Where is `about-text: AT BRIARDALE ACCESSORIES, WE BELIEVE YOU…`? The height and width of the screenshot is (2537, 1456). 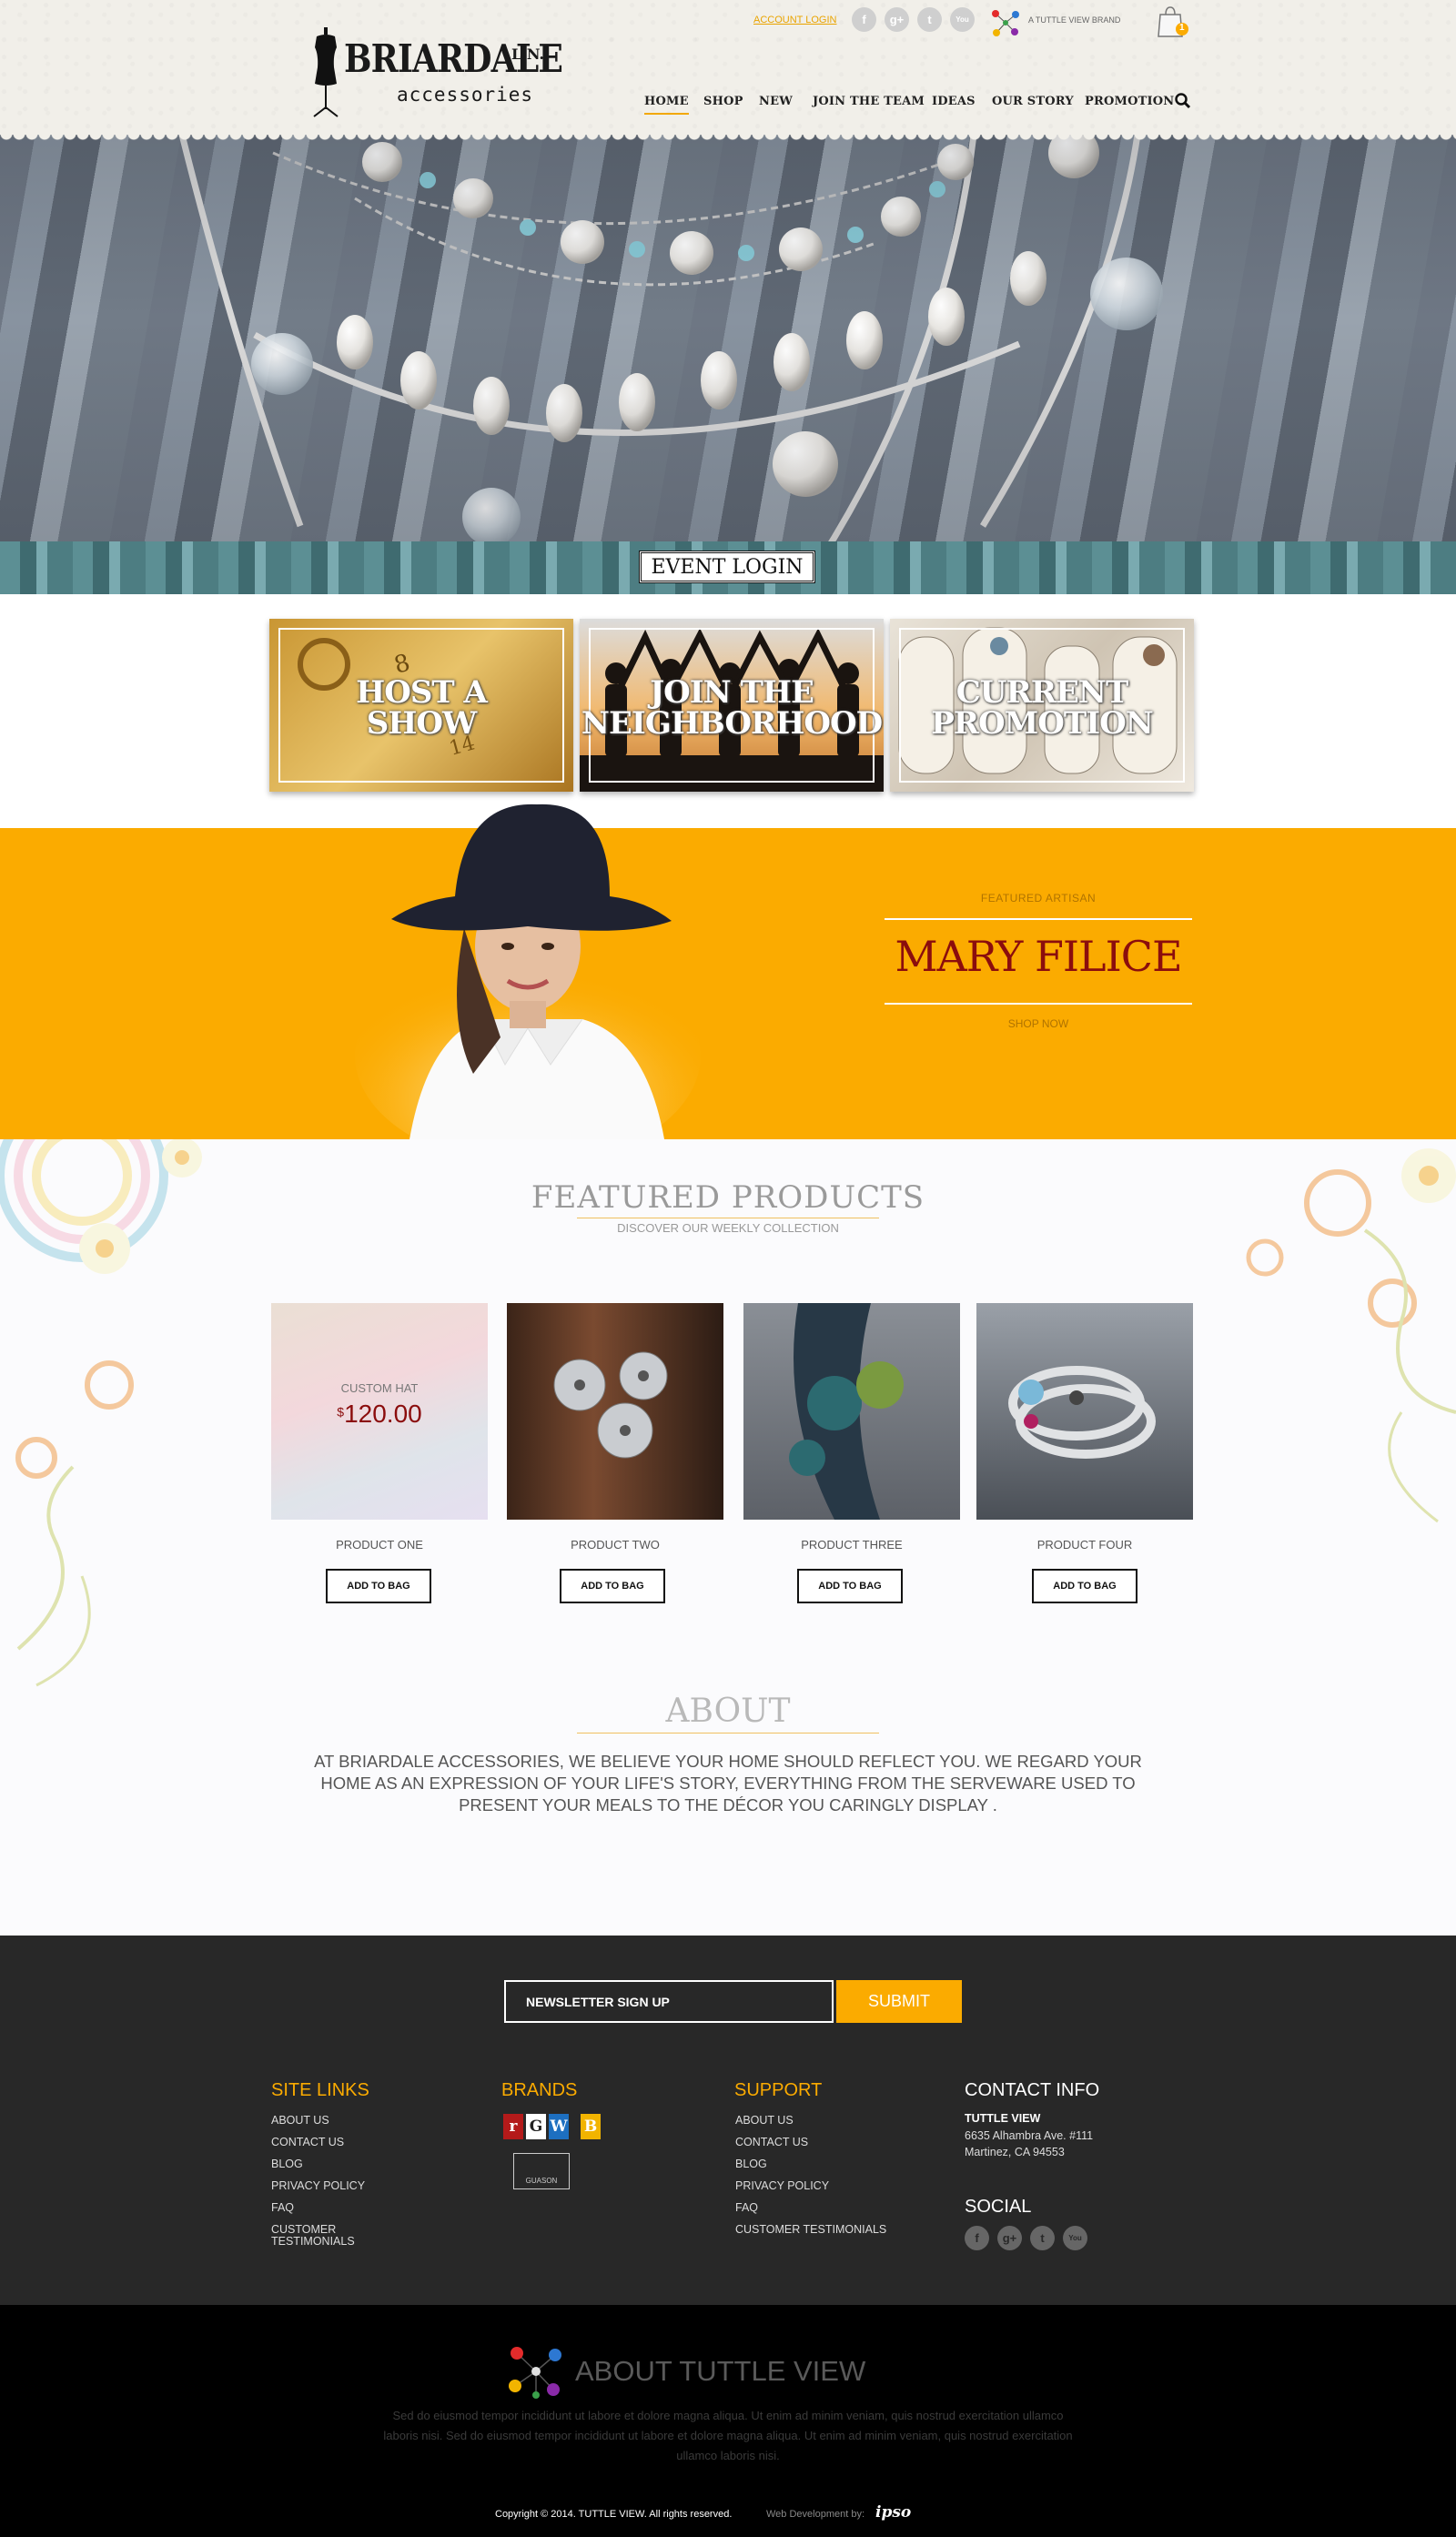
about-text: AT BRIARDALE ACCESSORIES, WE BELIEVE YOU… is located at coordinates (728, 1783).